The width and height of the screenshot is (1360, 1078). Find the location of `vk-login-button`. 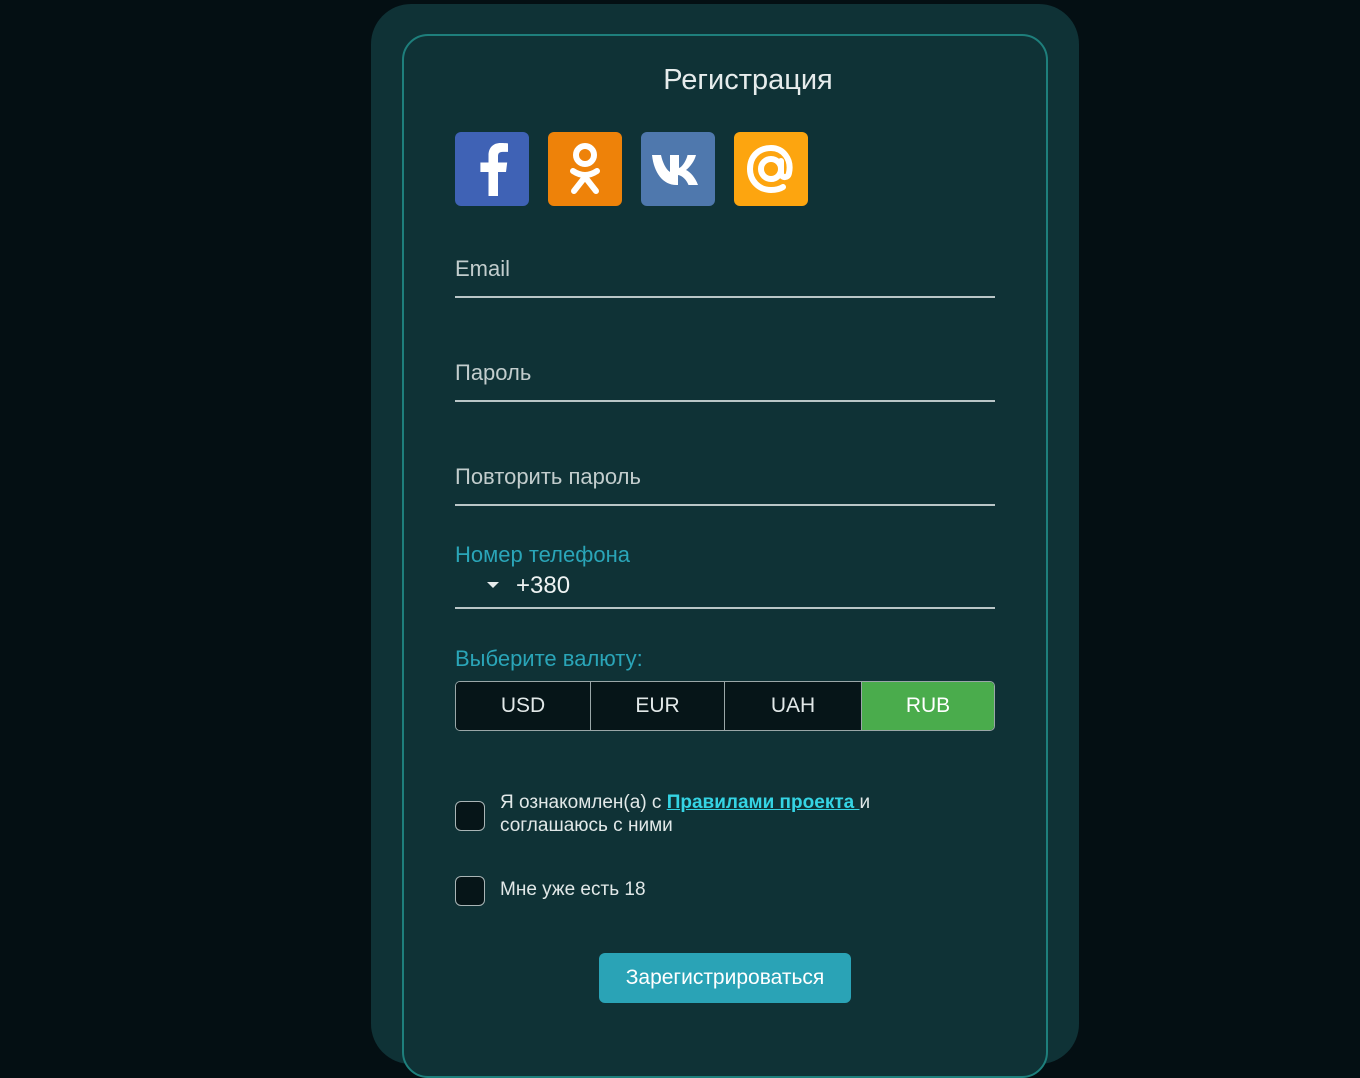

vk-login-button is located at coordinates (678, 169).